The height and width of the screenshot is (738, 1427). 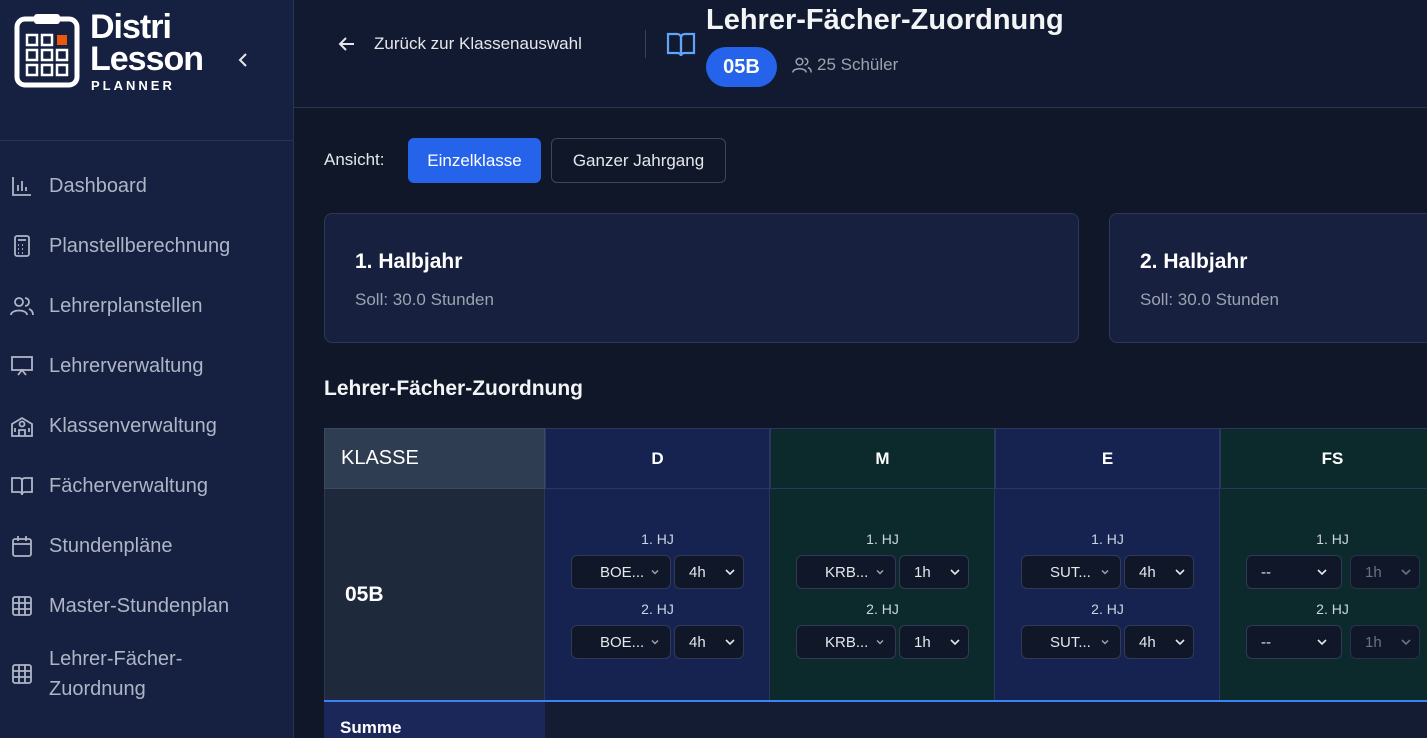 I want to click on sidebar-item-label: Planstellberechnung, so click(x=140, y=245).